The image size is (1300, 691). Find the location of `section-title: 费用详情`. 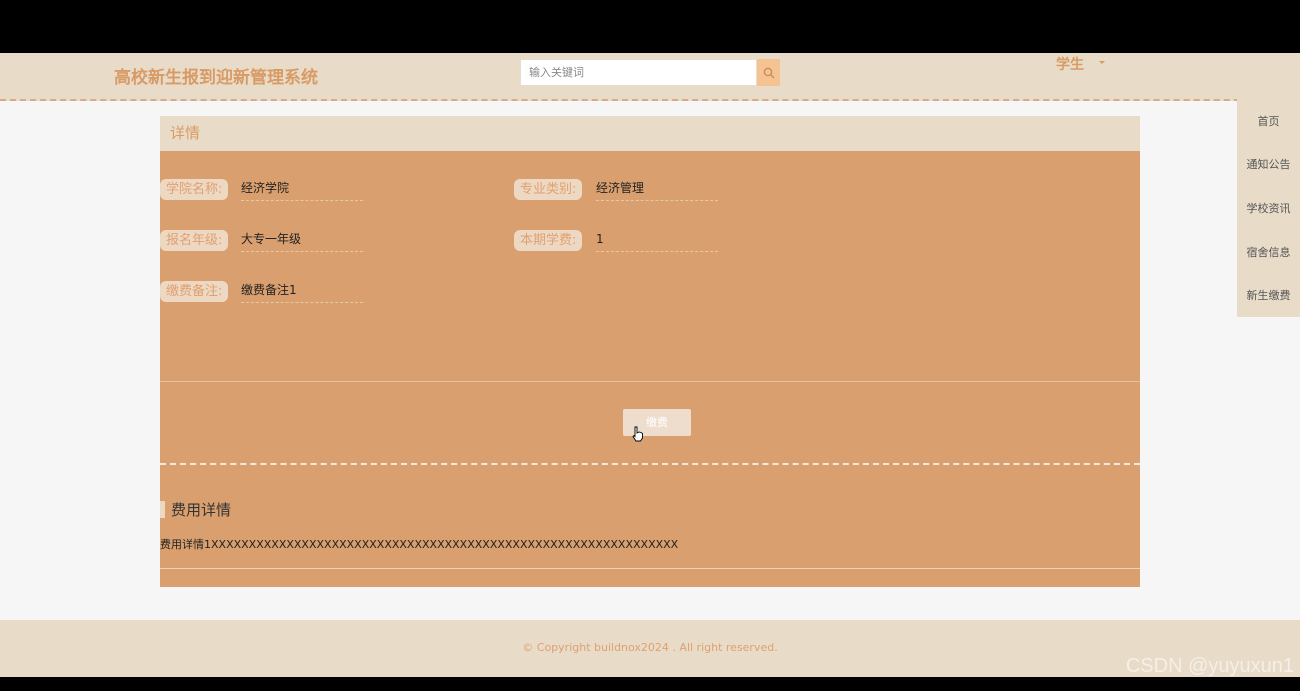

section-title: 费用详情 is located at coordinates (201, 510).